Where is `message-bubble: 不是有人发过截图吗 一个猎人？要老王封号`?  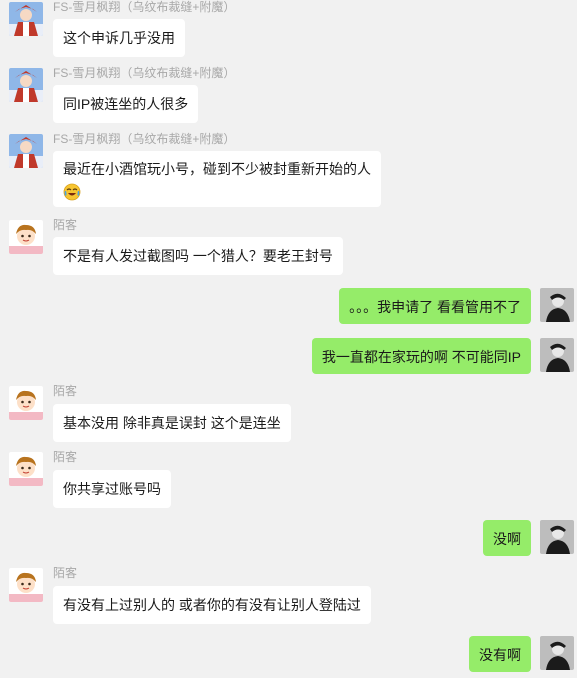
message-bubble: 不是有人发过截图吗 一个猎人？要老王封号 is located at coordinates (198, 256).